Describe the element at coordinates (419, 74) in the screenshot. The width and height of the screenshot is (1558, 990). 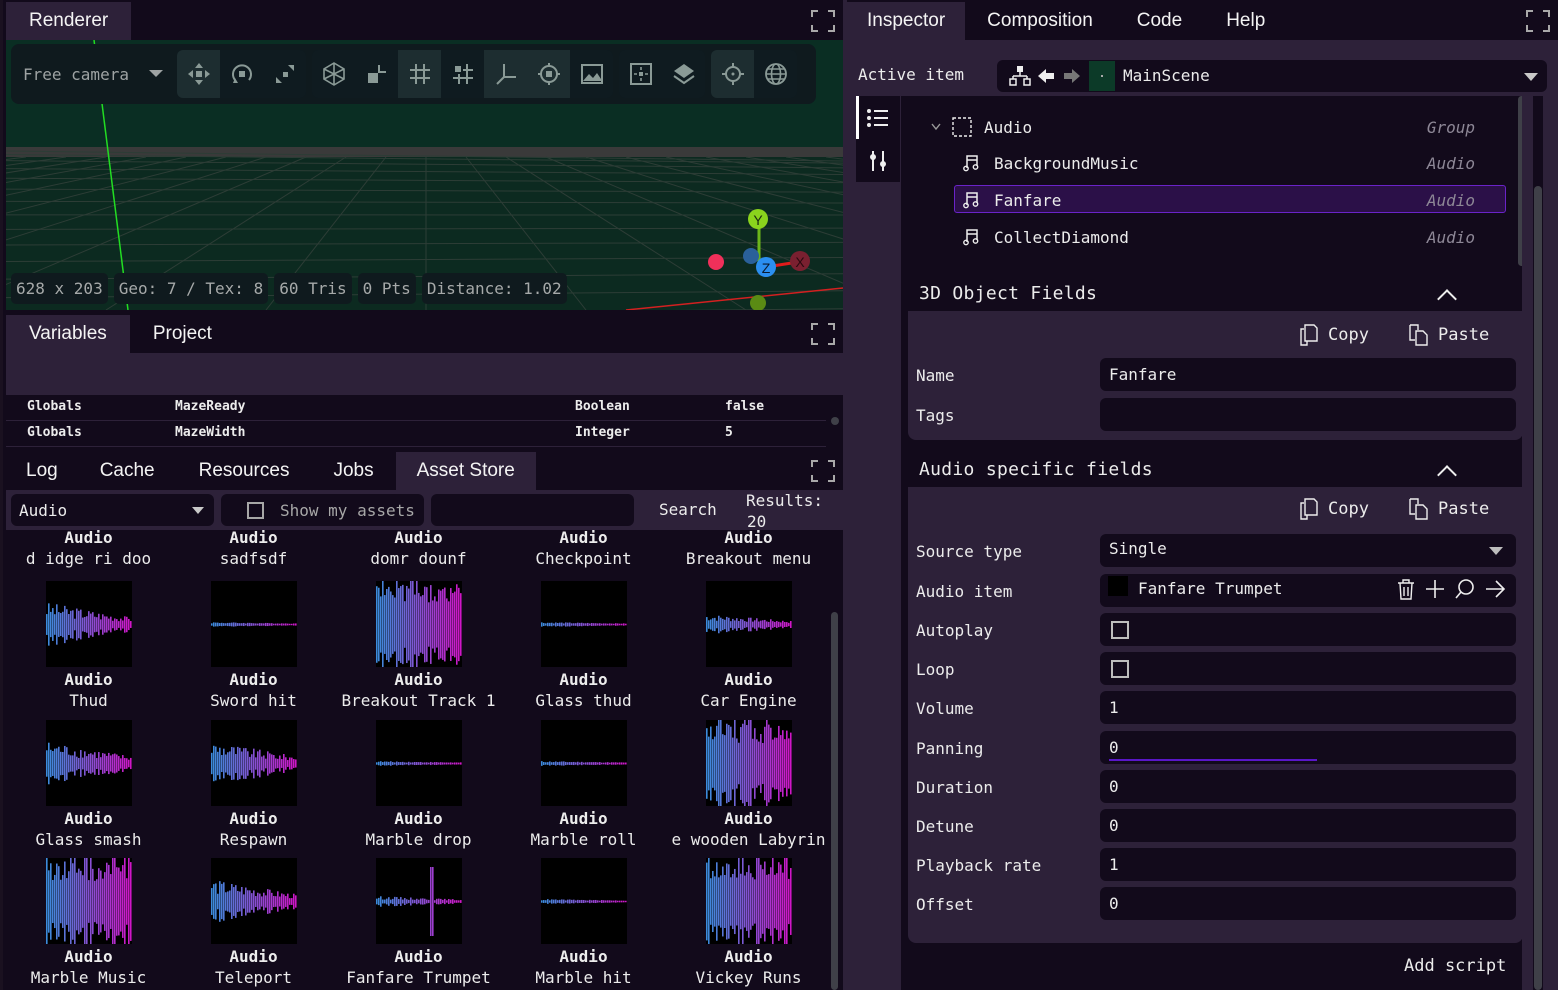
I see `grid-button` at that location.